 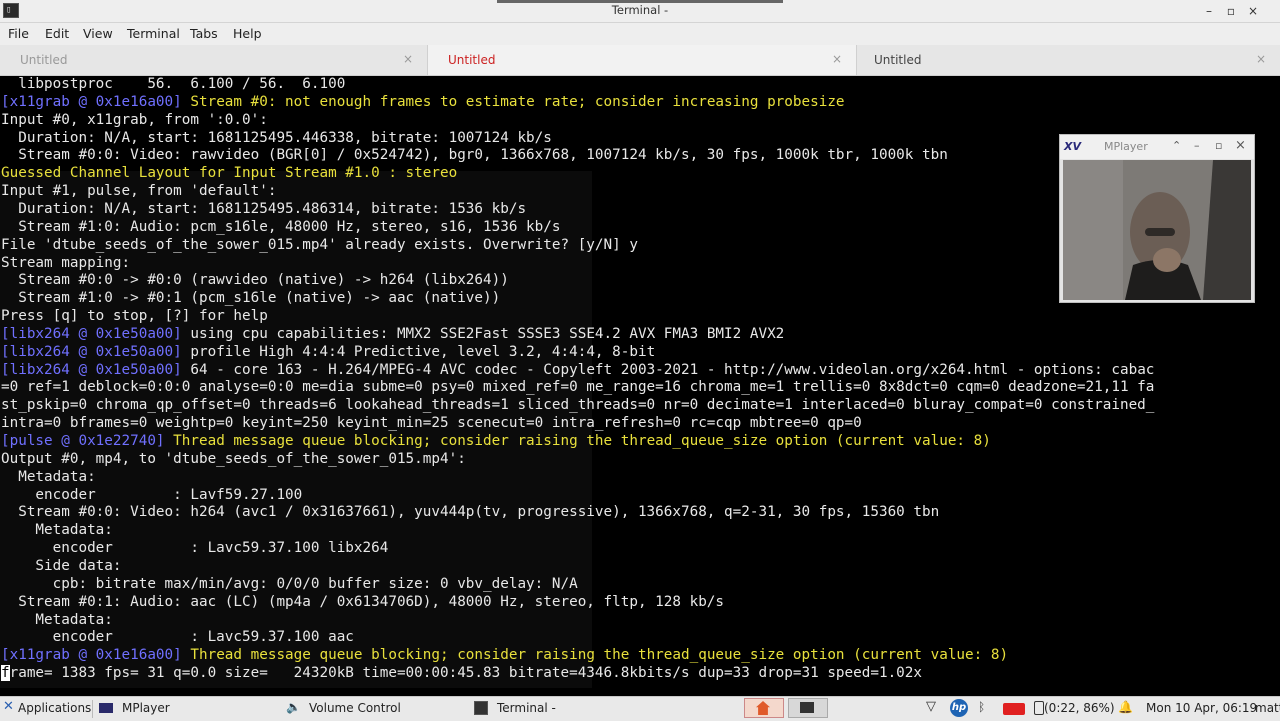 I want to click on terminal-text: encoder : Lavc59.37.100 libx264, so click(x=195, y=548).